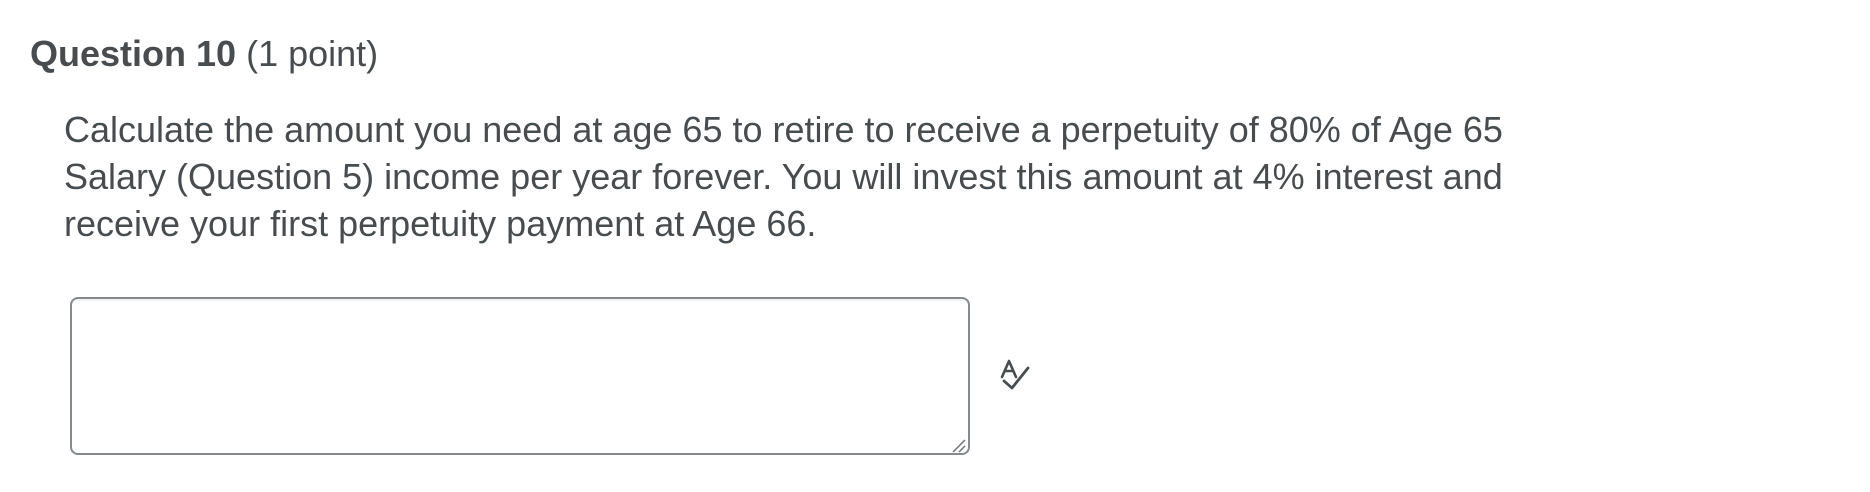  What do you see at coordinates (1015, 375) in the screenshot?
I see `spellcheck-icon` at bounding box center [1015, 375].